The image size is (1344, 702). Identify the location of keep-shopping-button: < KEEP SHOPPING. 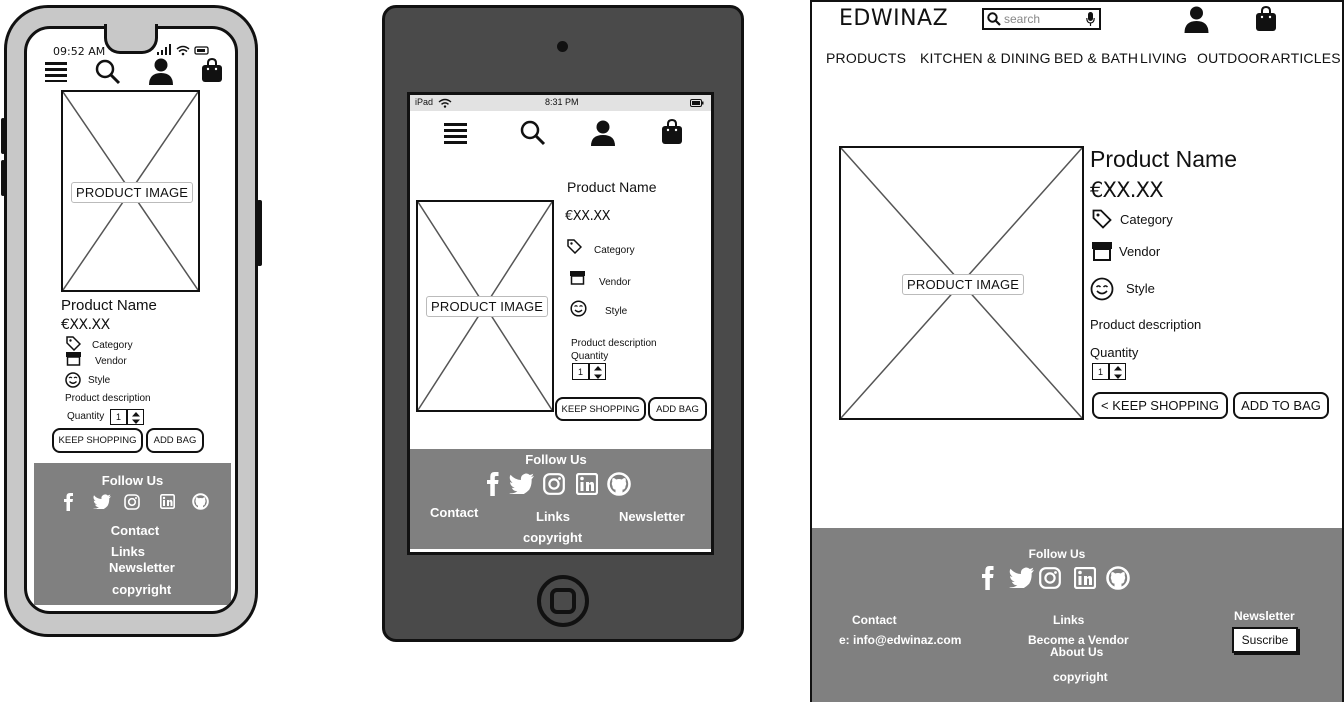
(1160, 405).